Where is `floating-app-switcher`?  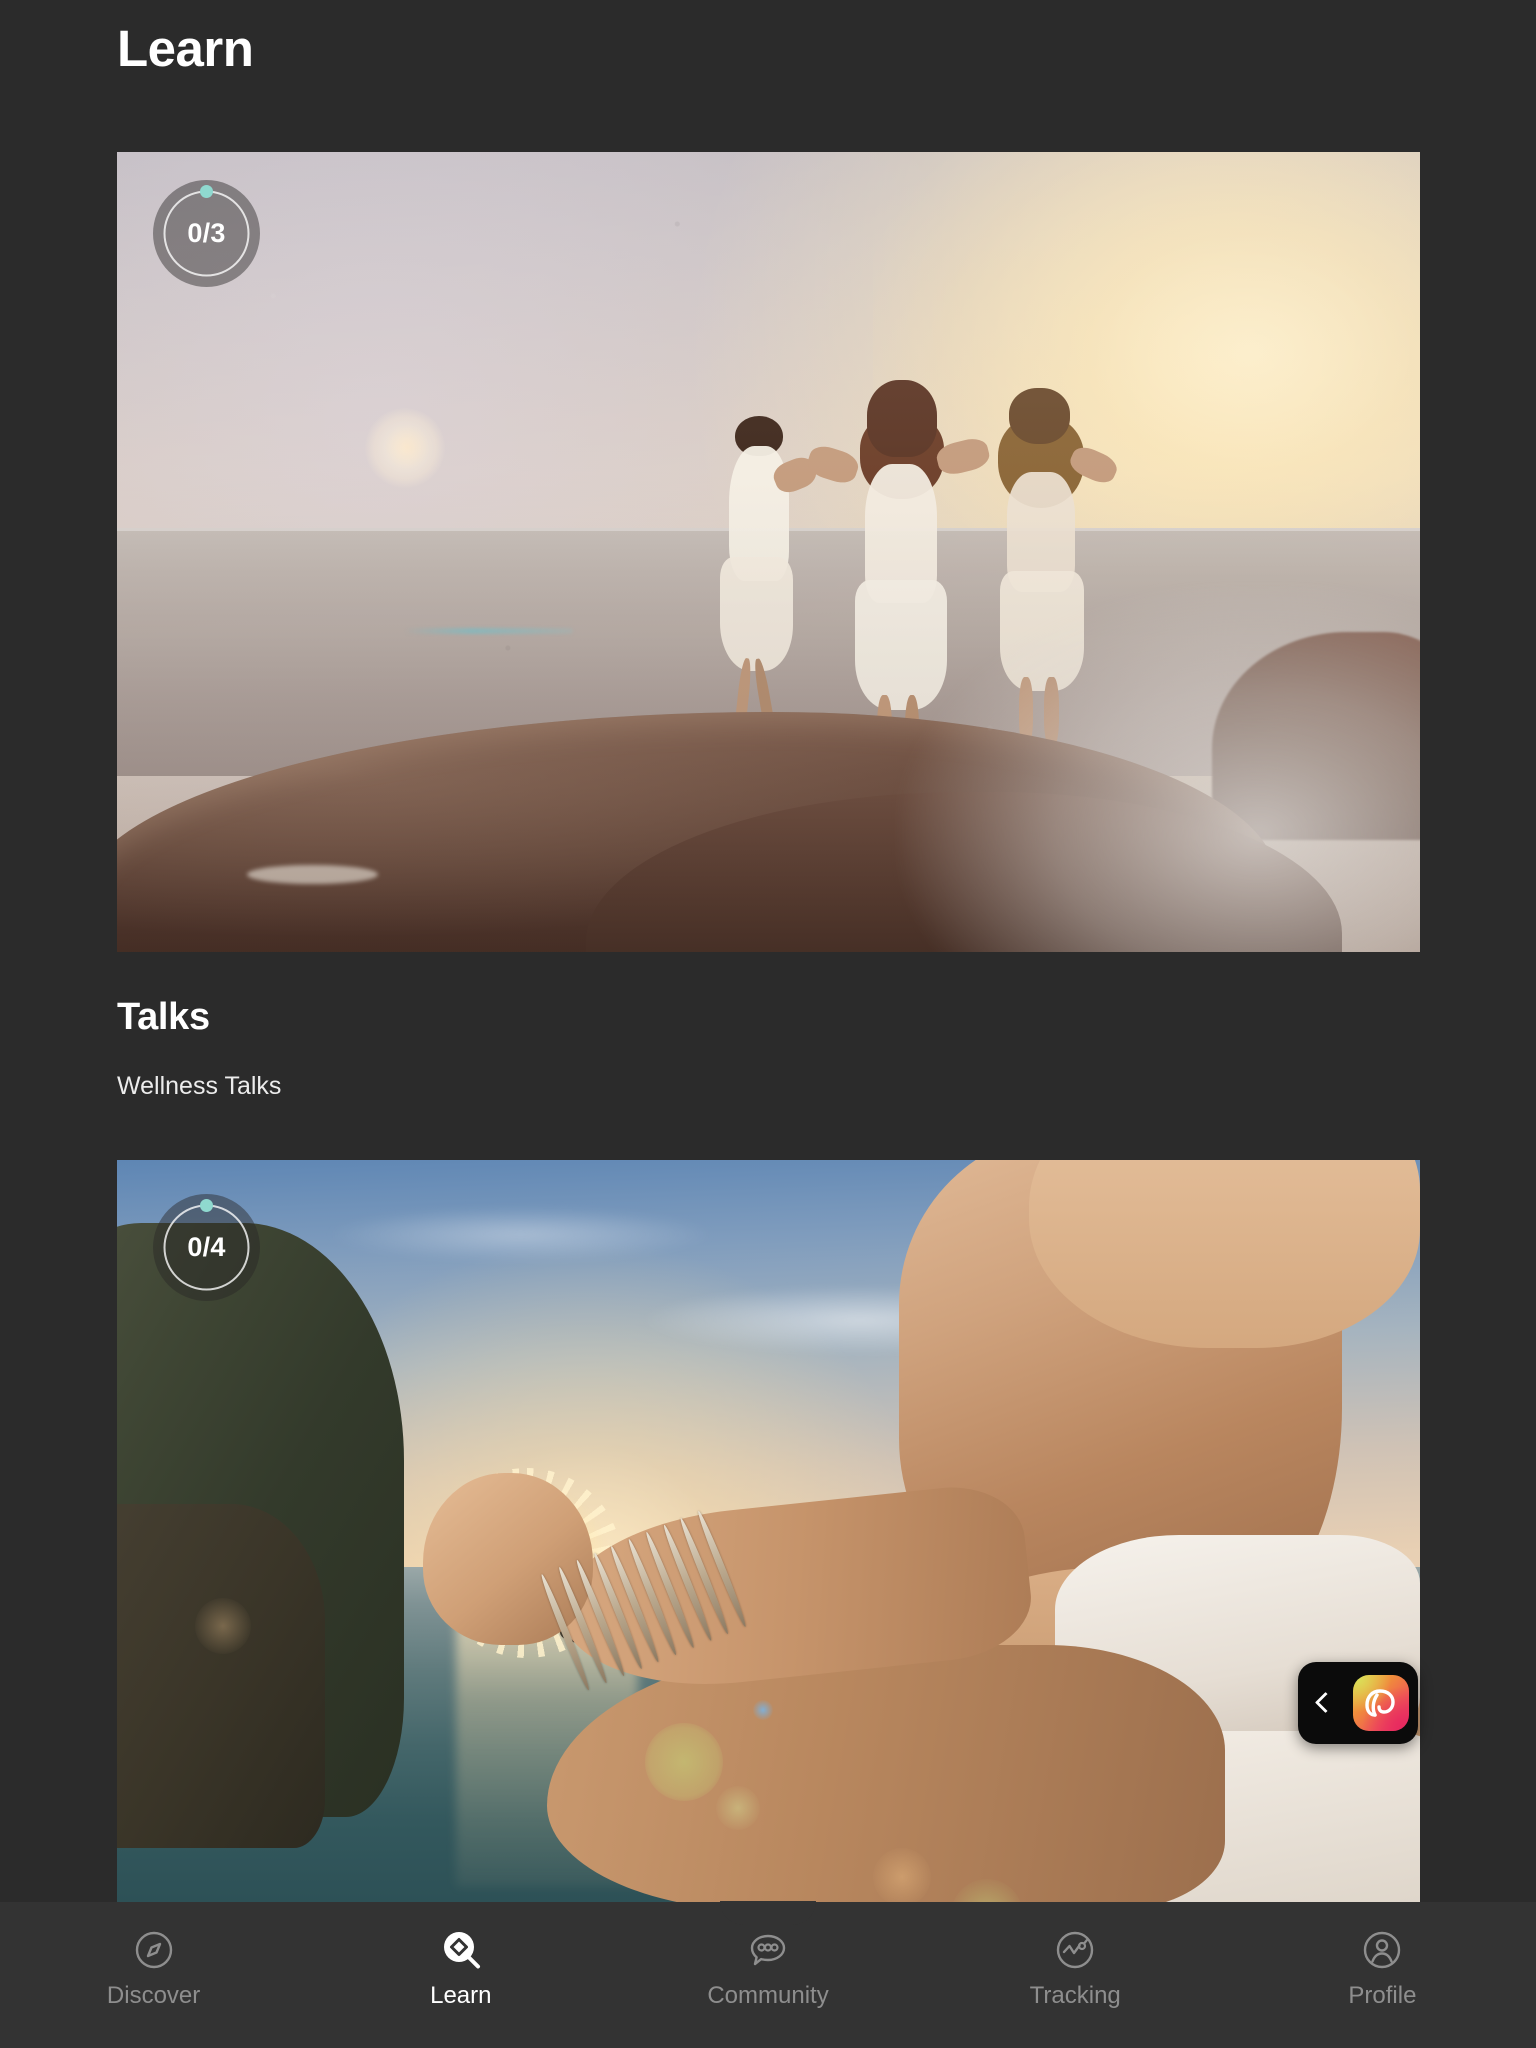 floating-app-switcher is located at coordinates (1358, 1703).